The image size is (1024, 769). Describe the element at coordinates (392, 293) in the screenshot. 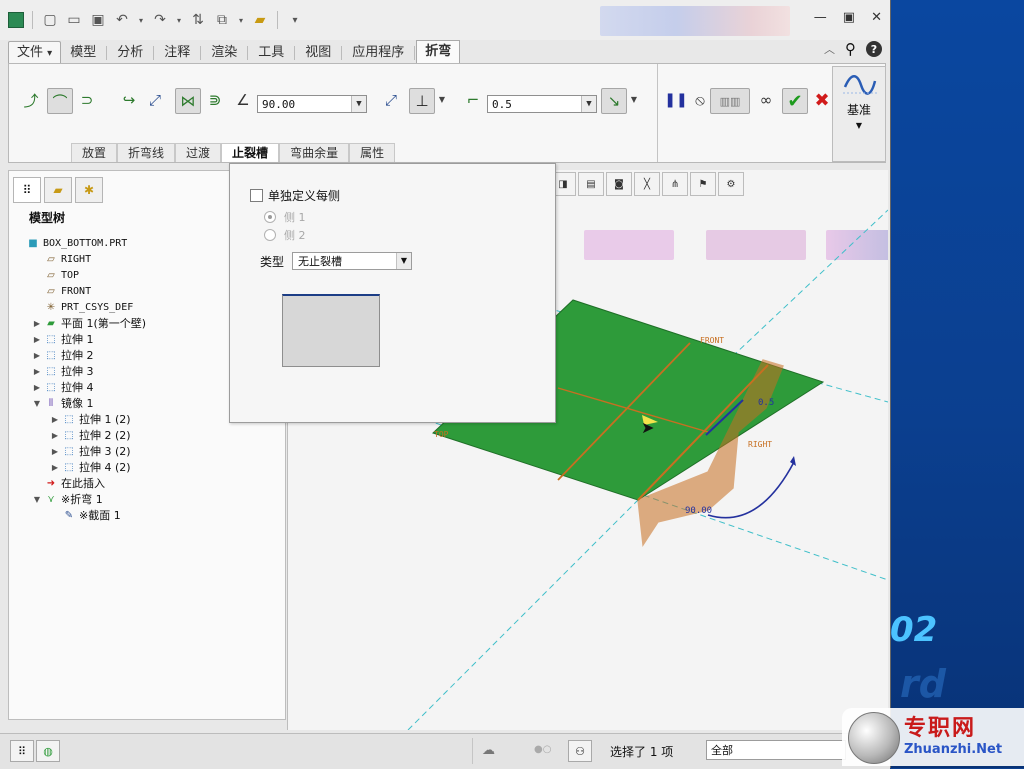

I see `relief-panel: 单独定义每侧 侧 1 侧 2 类型 无止裂槽 ▼` at that location.